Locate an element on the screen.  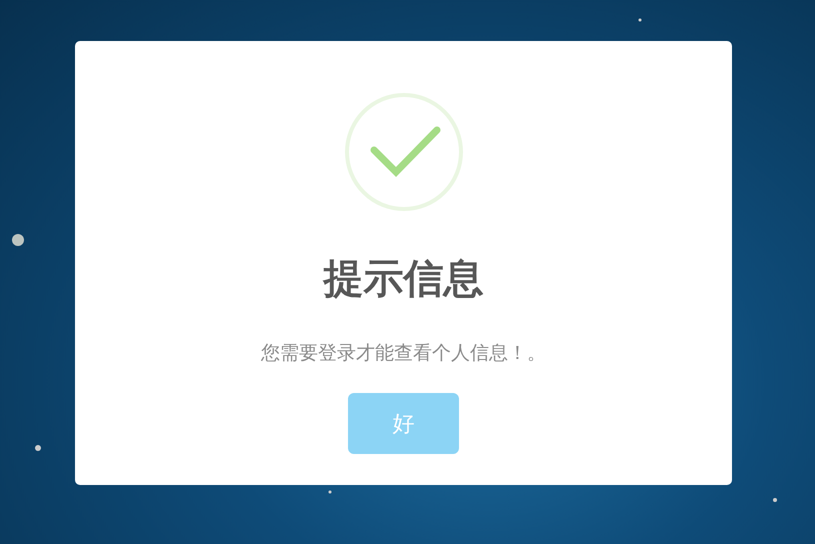
ok-button: 好 is located at coordinates (403, 423).